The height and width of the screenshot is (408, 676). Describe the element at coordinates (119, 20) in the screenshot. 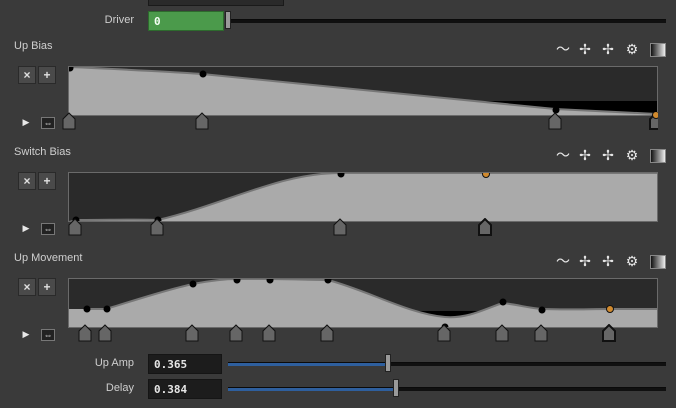

I see `driver-label: Driver` at that location.